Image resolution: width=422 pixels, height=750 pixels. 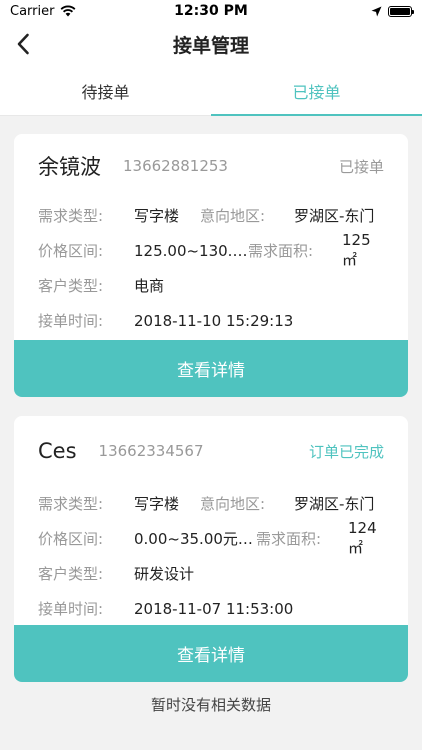 I want to click on order-status: 订单已完成, so click(x=346, y=451).